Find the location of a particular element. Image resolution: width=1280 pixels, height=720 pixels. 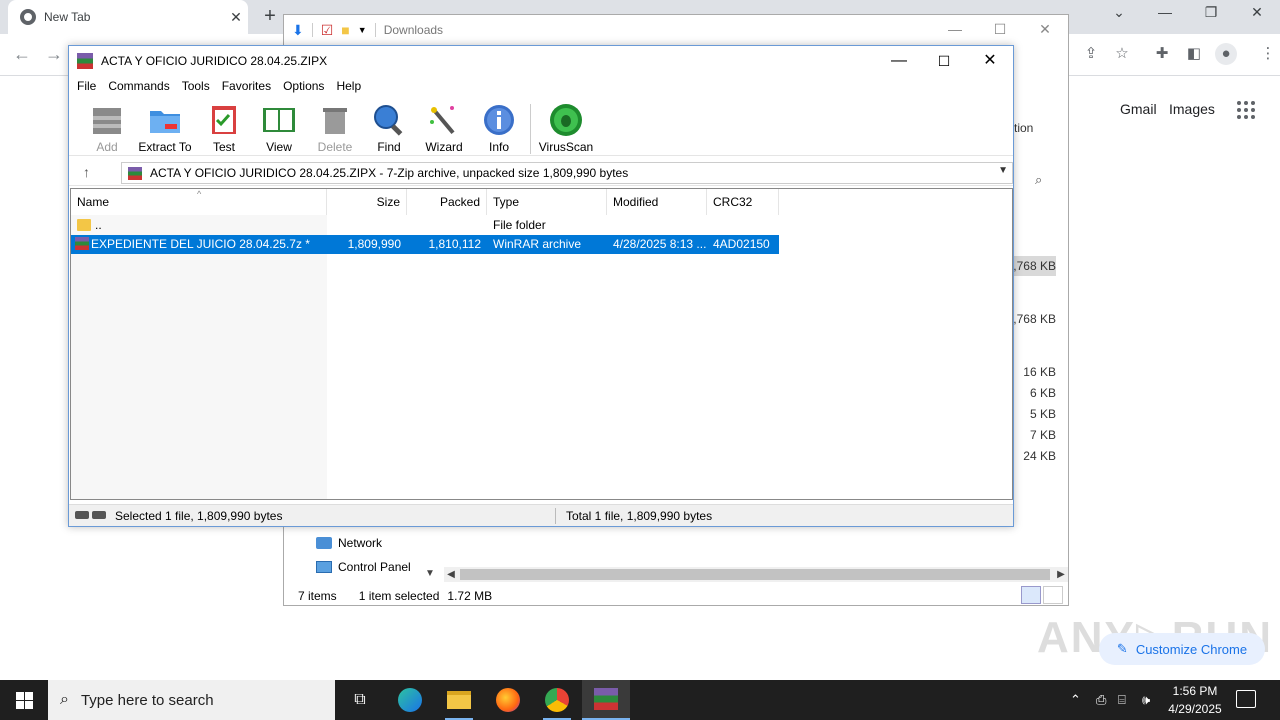

taskbar-search-box: ⌕ Type here to search is located at coordinates (191, 700).